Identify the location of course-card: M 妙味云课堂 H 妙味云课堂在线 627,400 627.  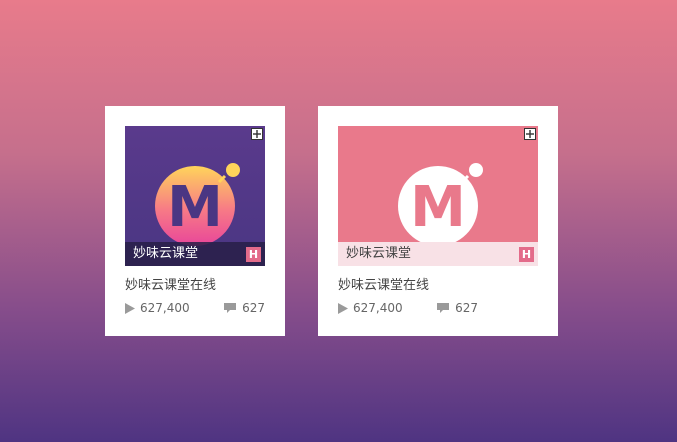
(195, 221).